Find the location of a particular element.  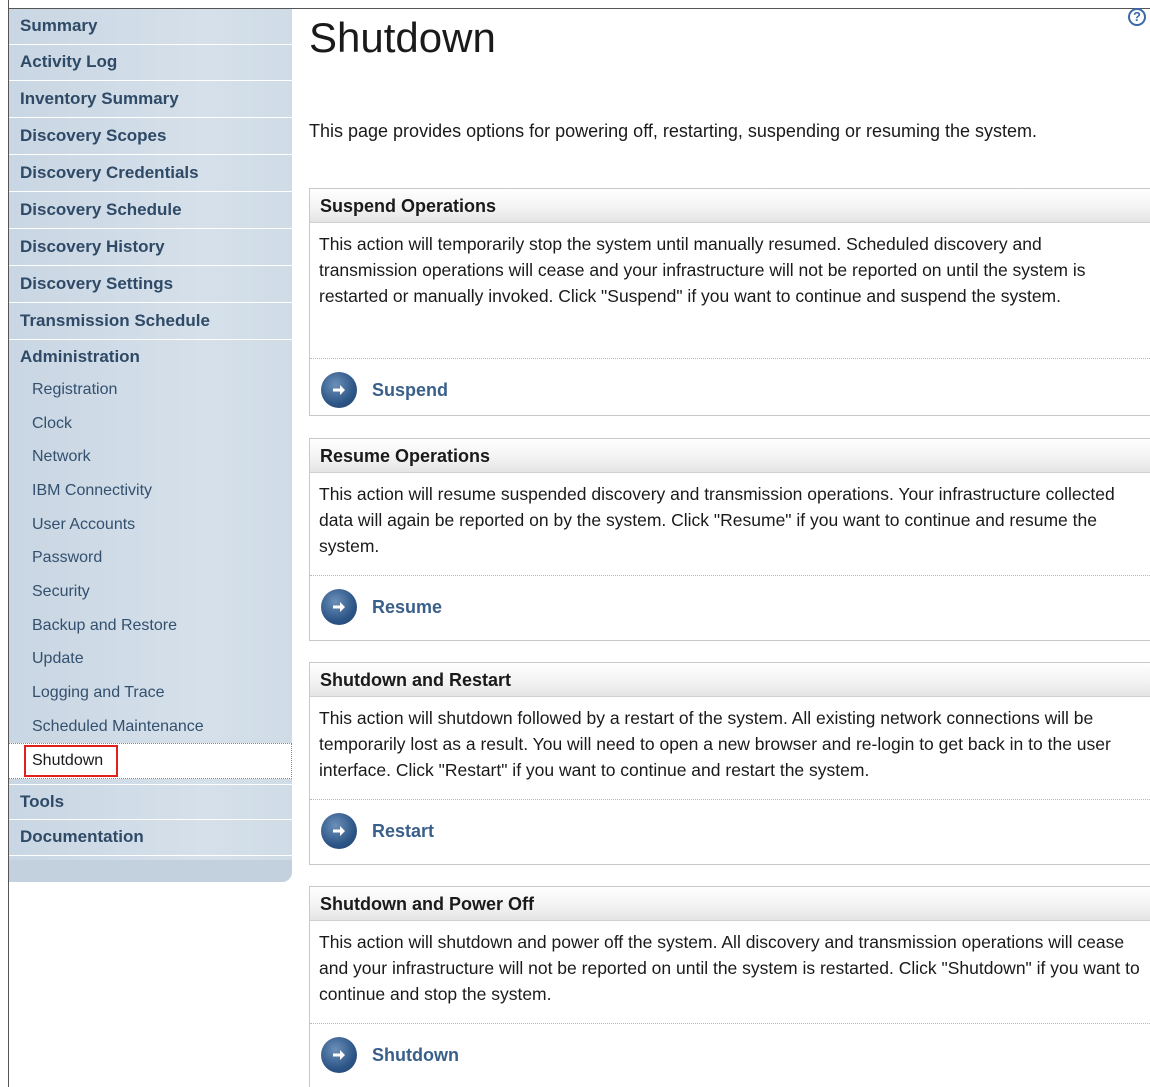

sub-item-update: Update is located at coordinates (58, 659).